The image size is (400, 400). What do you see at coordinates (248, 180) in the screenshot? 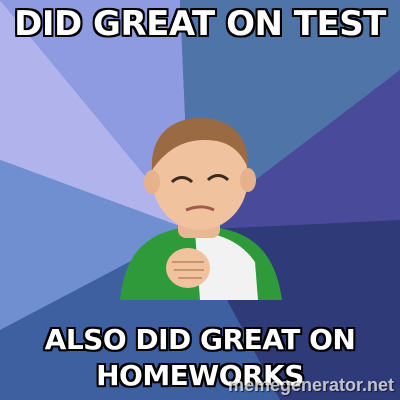
I see `right-ear` at bounding box center [248, 180].